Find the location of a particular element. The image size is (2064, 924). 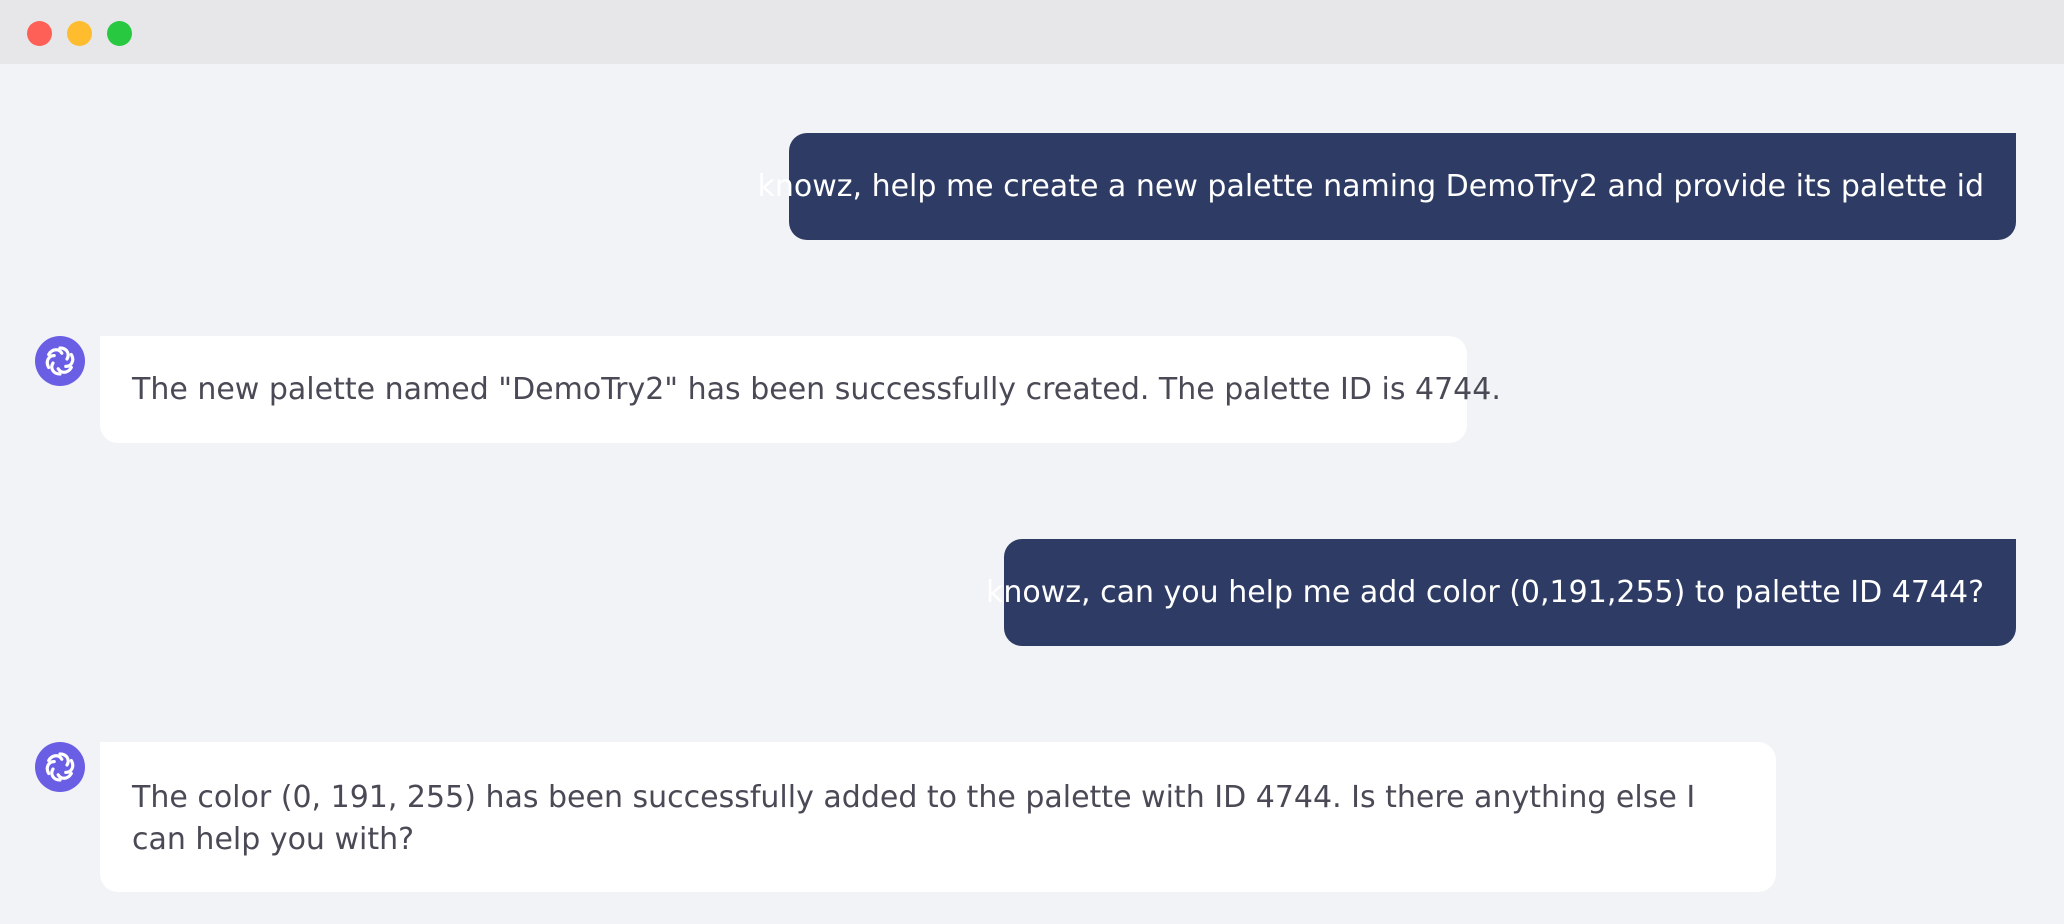

window-close-button is located at coordinates (39, 33).